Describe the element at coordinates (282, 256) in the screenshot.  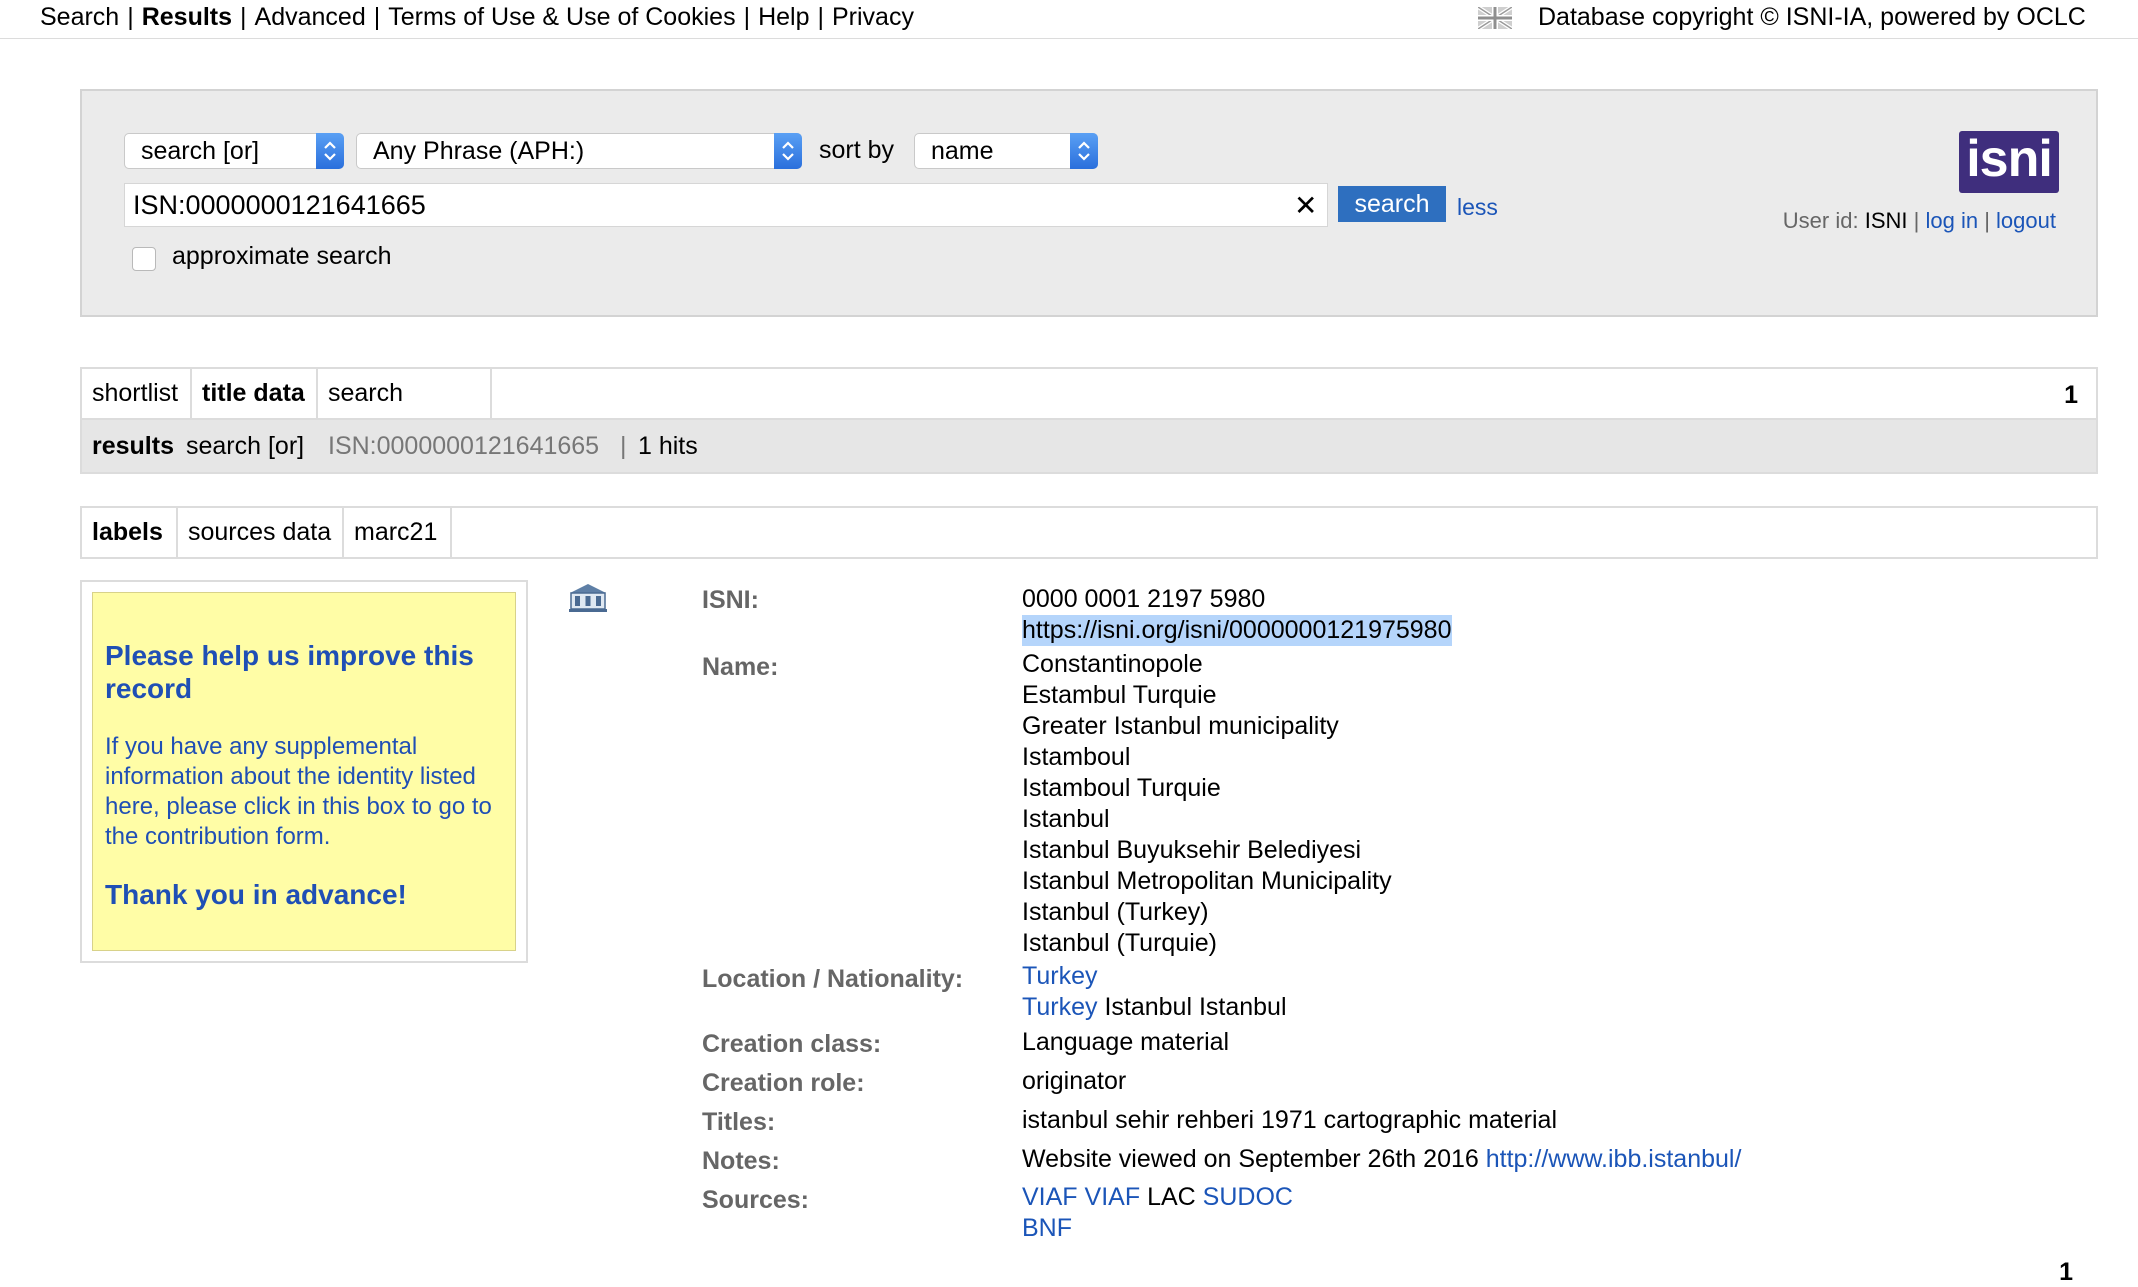
I see `approximate-search-label: approximate search` at that location.